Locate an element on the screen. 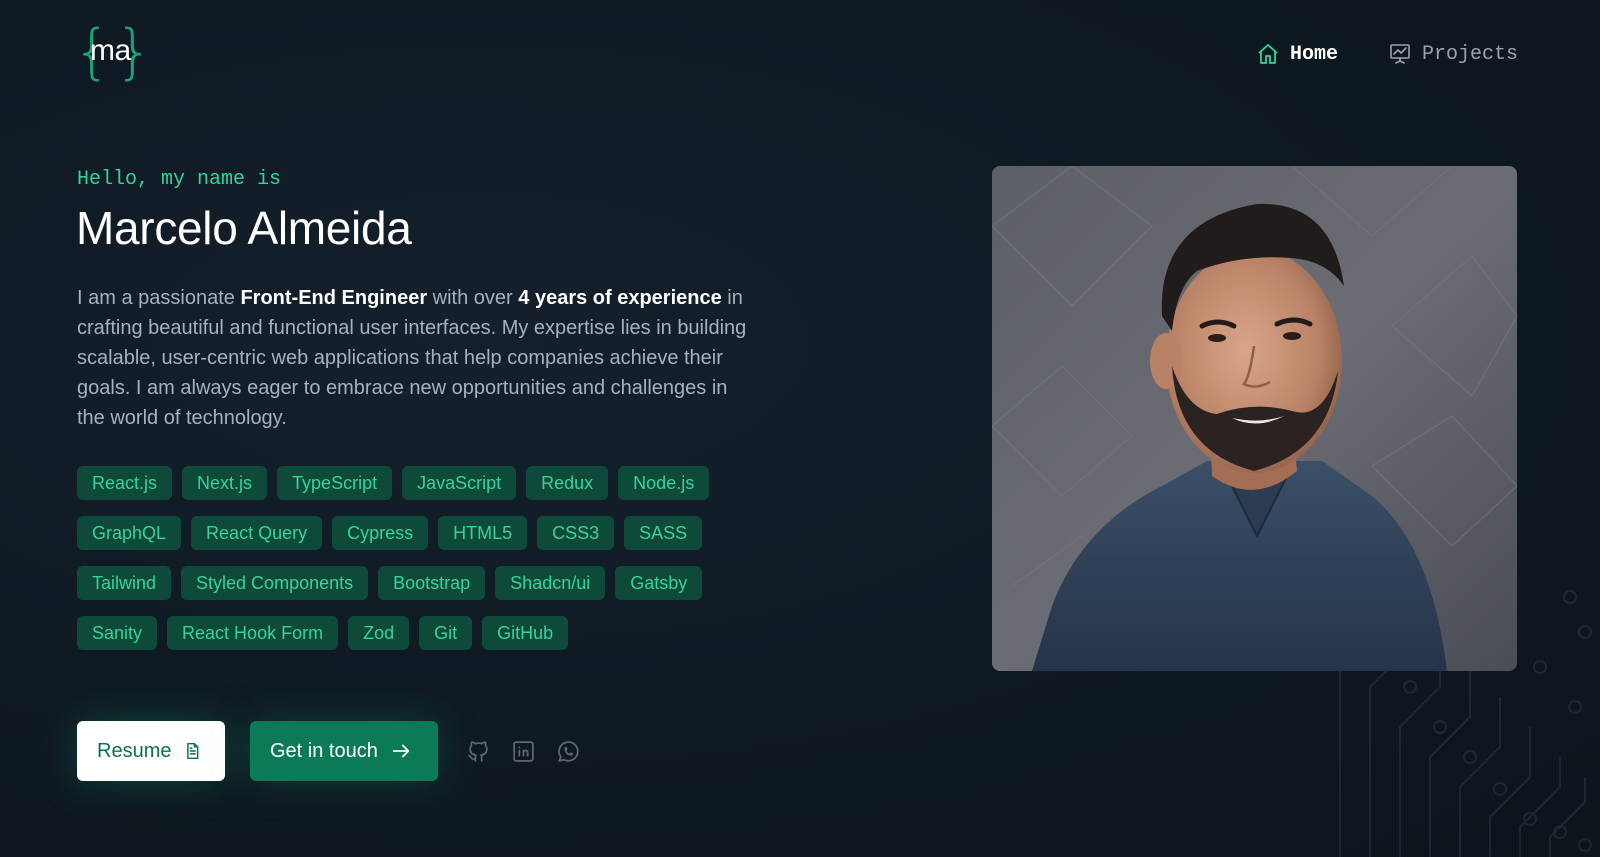  greeting-text: Hello, my name is is located at coordinates (179, 179).